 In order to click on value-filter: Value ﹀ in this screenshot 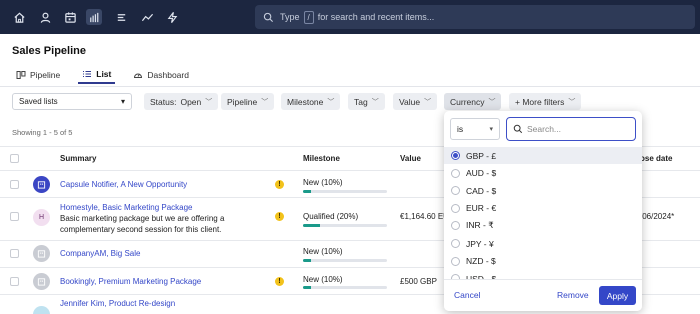, I will do `click(415, 101)`.